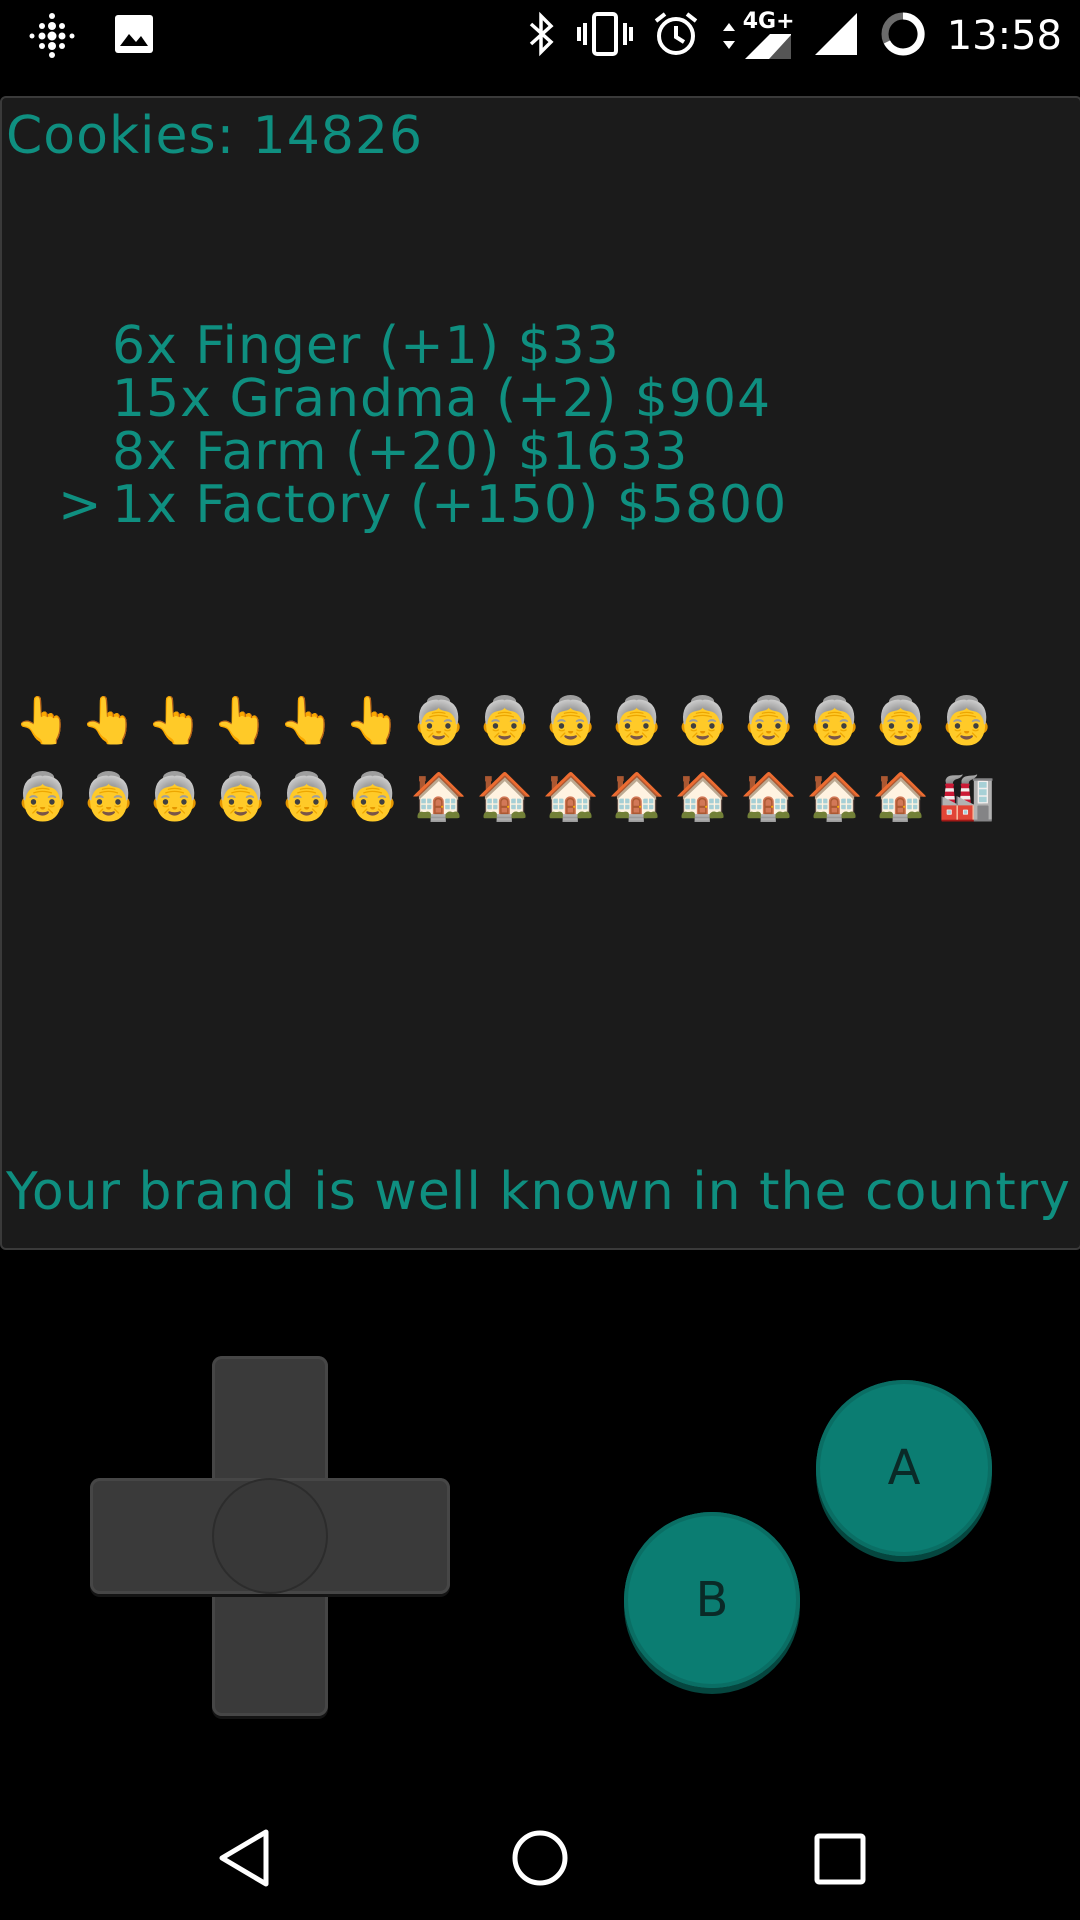 This screenshot has height=1920, width=1080. I want to click on fitbit-icon, so click(52, 36).